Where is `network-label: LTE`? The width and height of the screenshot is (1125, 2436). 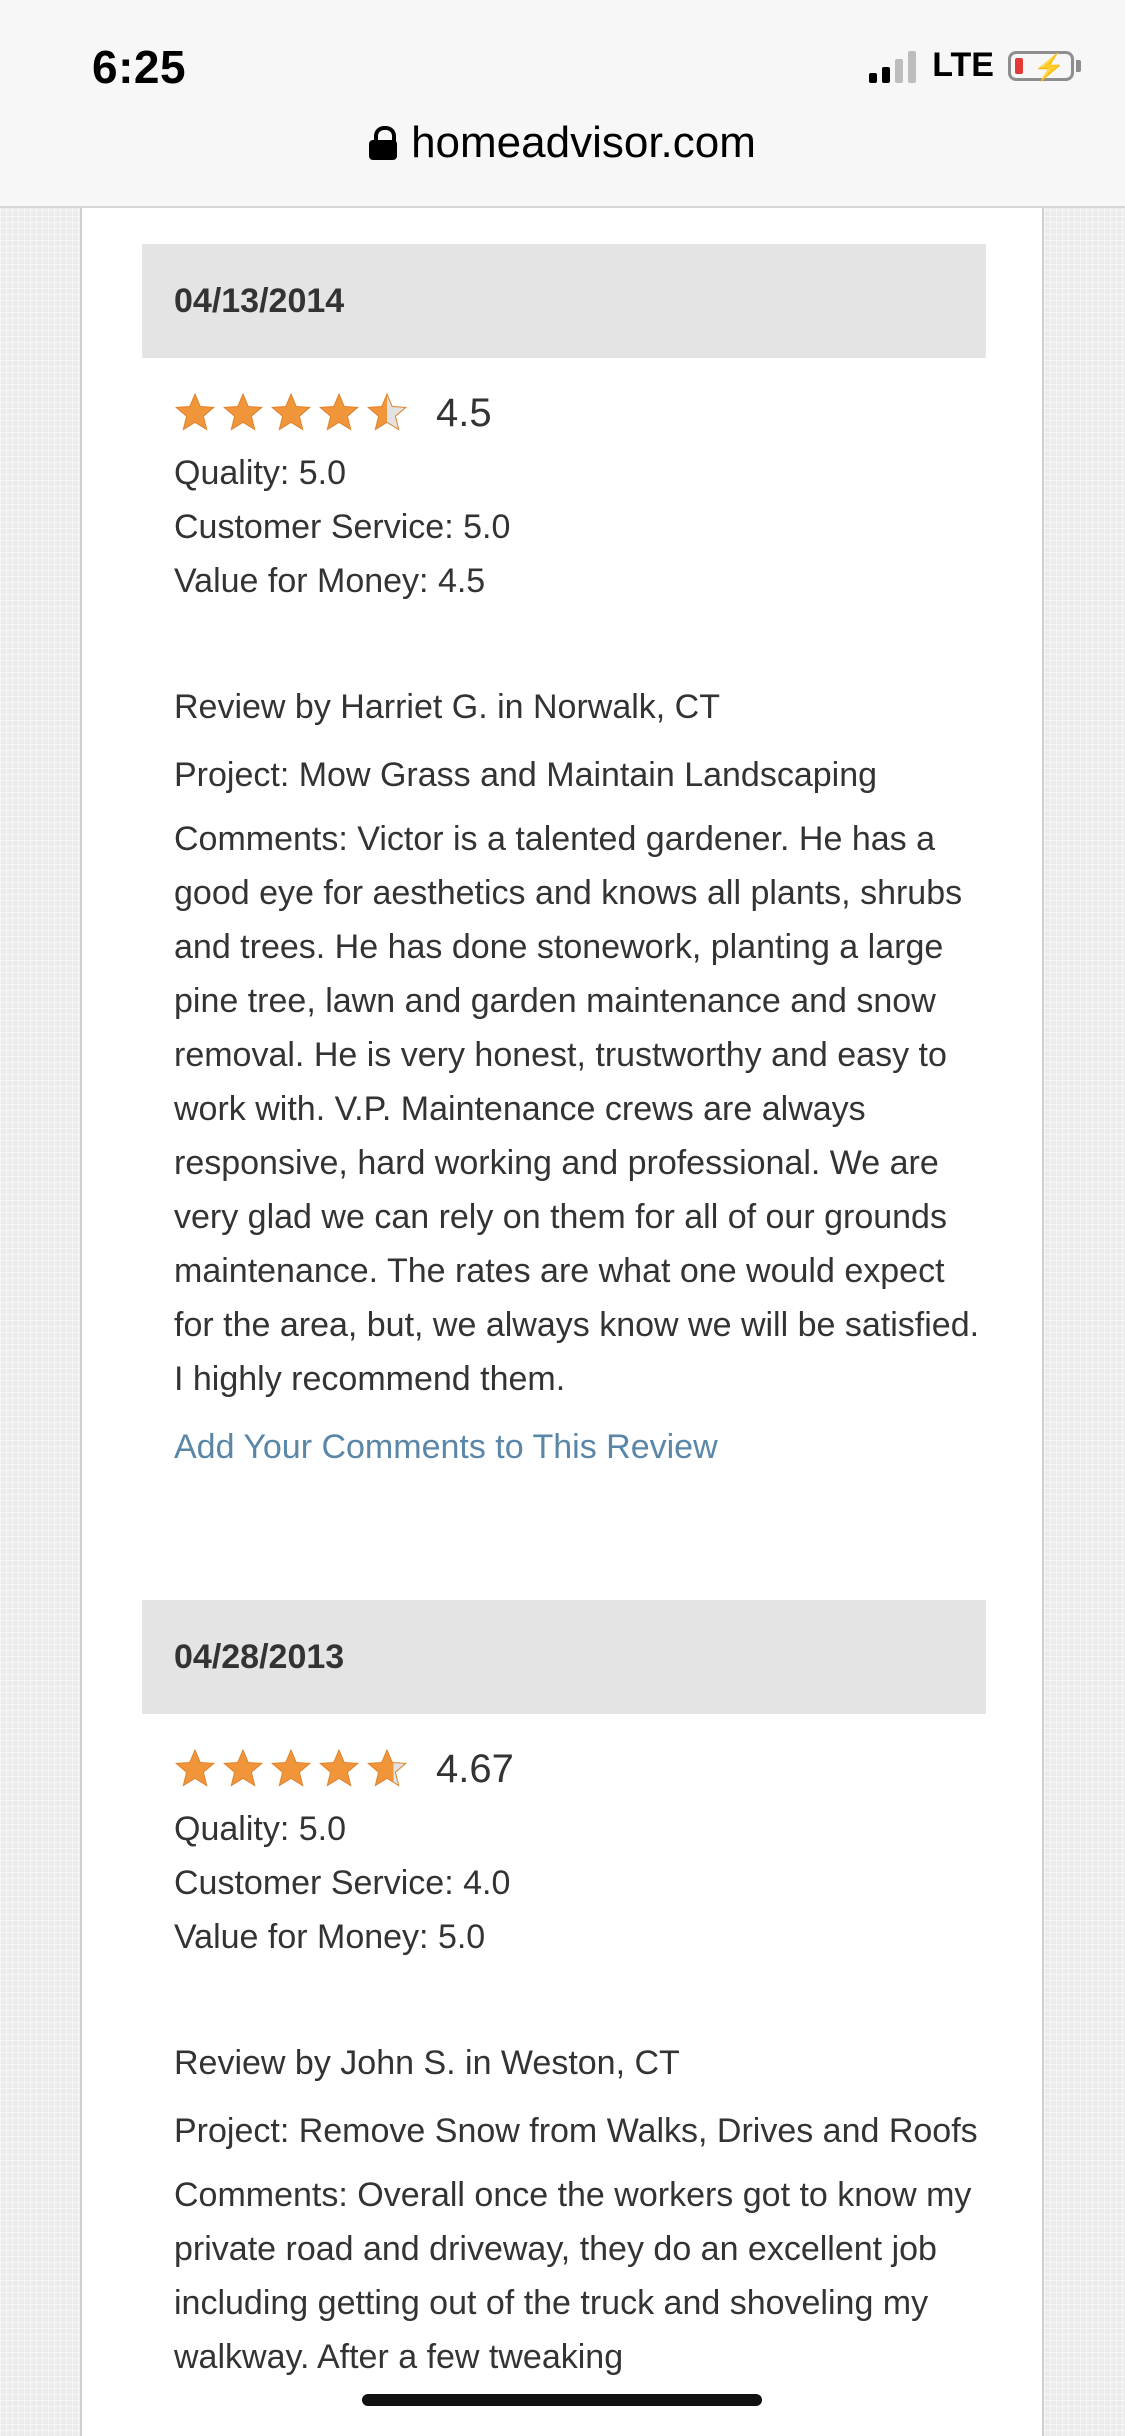 network-label: LTE is located at coordinates (963, 65).